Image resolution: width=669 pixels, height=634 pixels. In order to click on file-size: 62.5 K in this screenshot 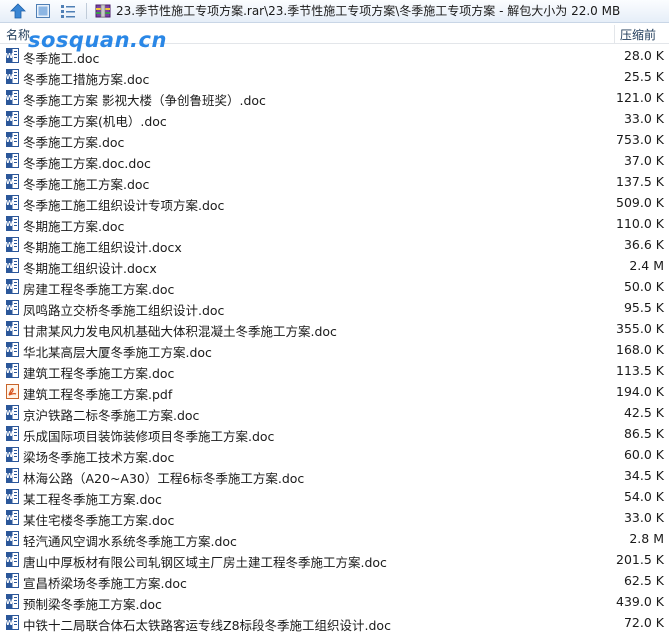, I will do `click(643, 580)`.